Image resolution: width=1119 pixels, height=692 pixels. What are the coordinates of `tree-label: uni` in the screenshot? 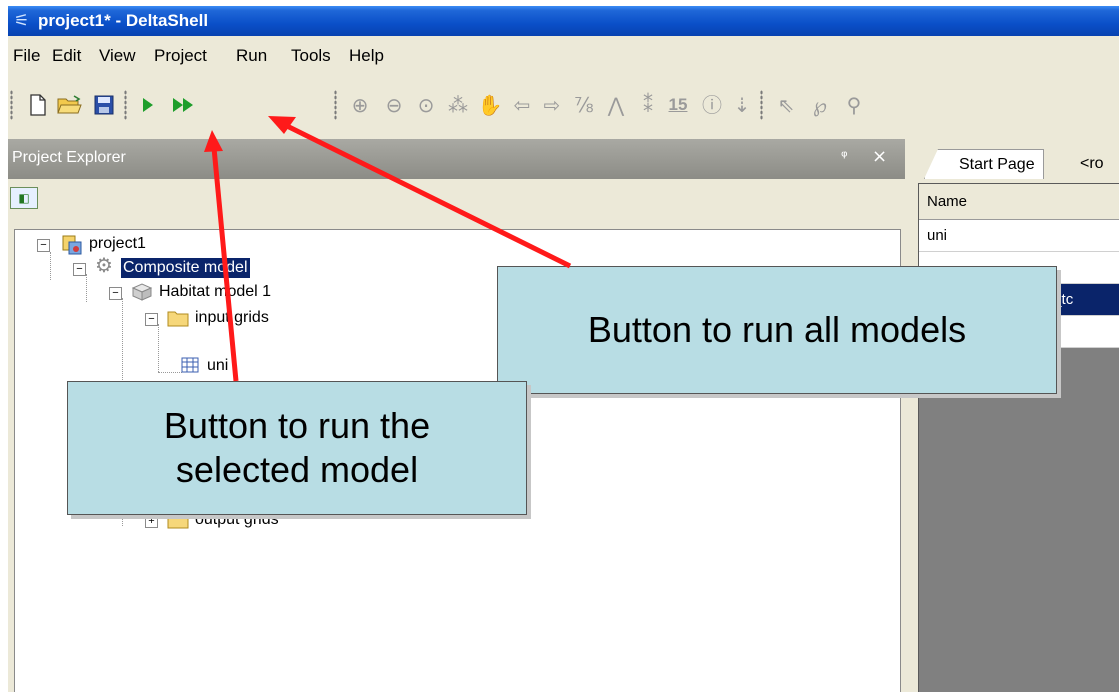 It's located at (218, 365).